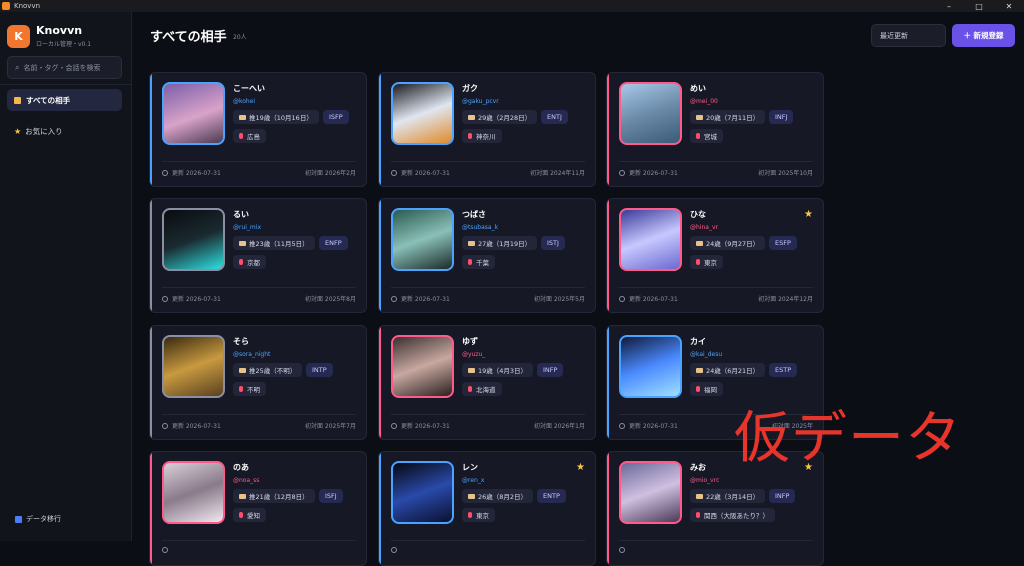 This screenshot has width=1024, height=566. Describe the element at coordinates (333, 243) in the screenshot. I see `mbti-badge: ENFP` at that location.